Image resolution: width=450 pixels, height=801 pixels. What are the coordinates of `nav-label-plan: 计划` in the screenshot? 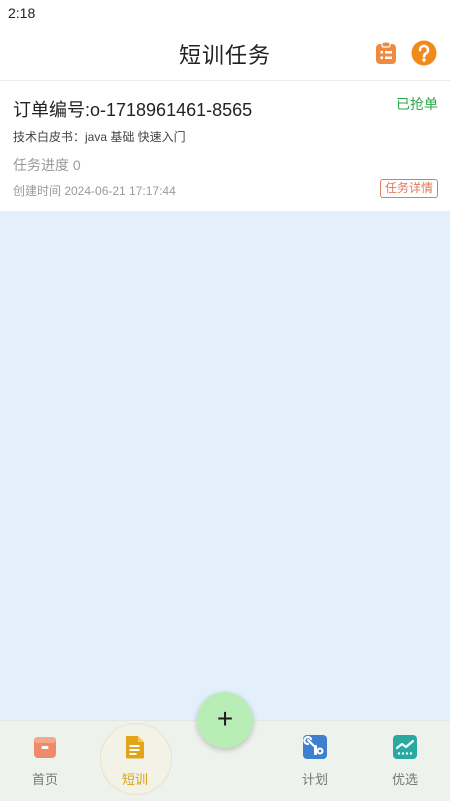 It's located at (314, 779).